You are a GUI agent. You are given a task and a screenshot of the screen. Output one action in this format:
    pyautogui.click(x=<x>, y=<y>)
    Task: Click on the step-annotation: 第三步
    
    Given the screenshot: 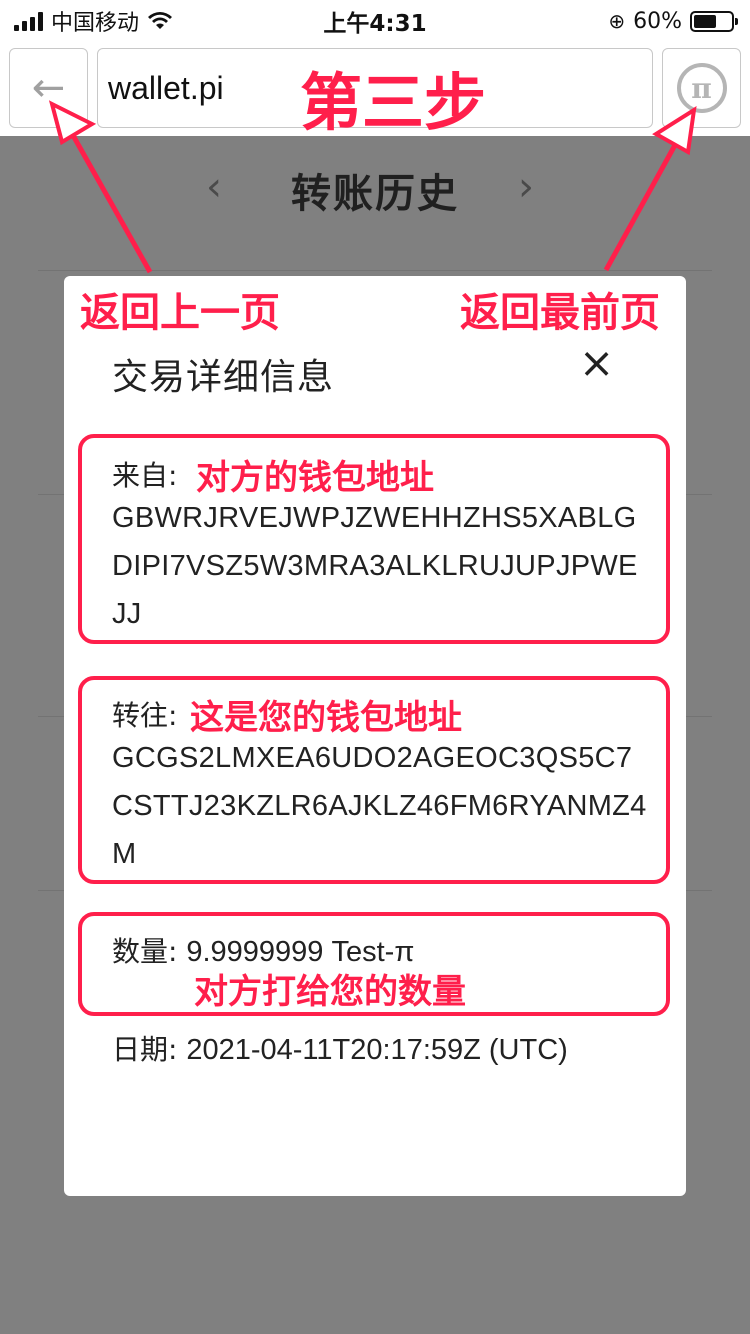 What is the action you would take?
    pyautogui.click(x=393, y=102)
    